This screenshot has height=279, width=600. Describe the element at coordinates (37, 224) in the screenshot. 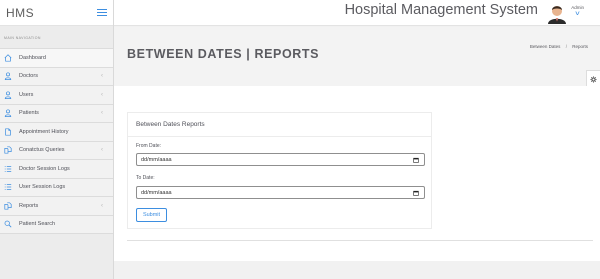

I see `sidebar-item-label: Patient Search` at that location.